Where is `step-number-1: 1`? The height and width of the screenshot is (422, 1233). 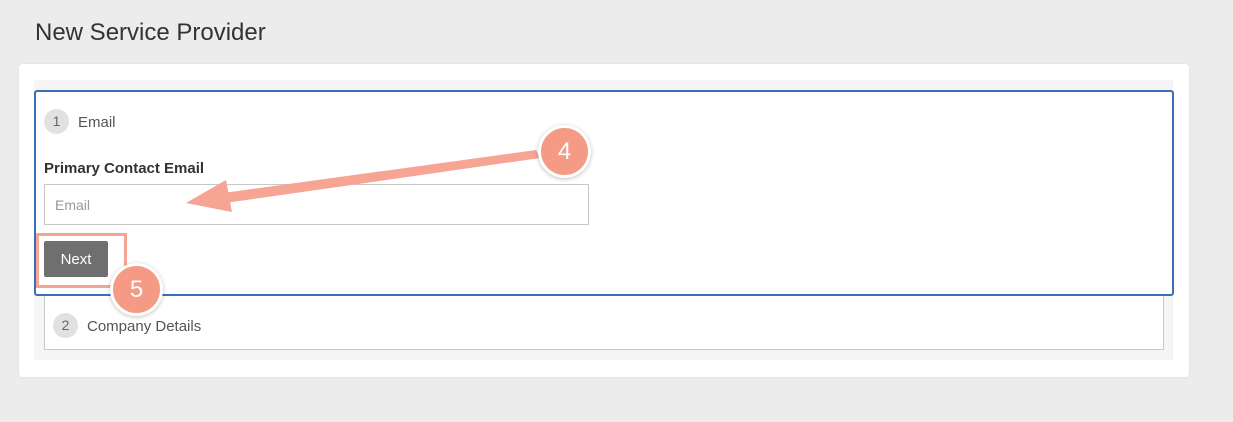 step-number-1: 1 is located at coordinates (56, 121).